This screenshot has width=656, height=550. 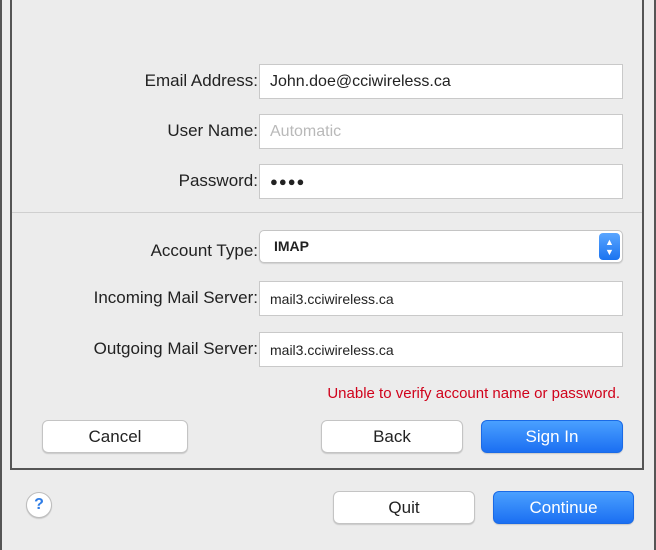 I want to click on password-label: Password:, so click(x=218, y=180).